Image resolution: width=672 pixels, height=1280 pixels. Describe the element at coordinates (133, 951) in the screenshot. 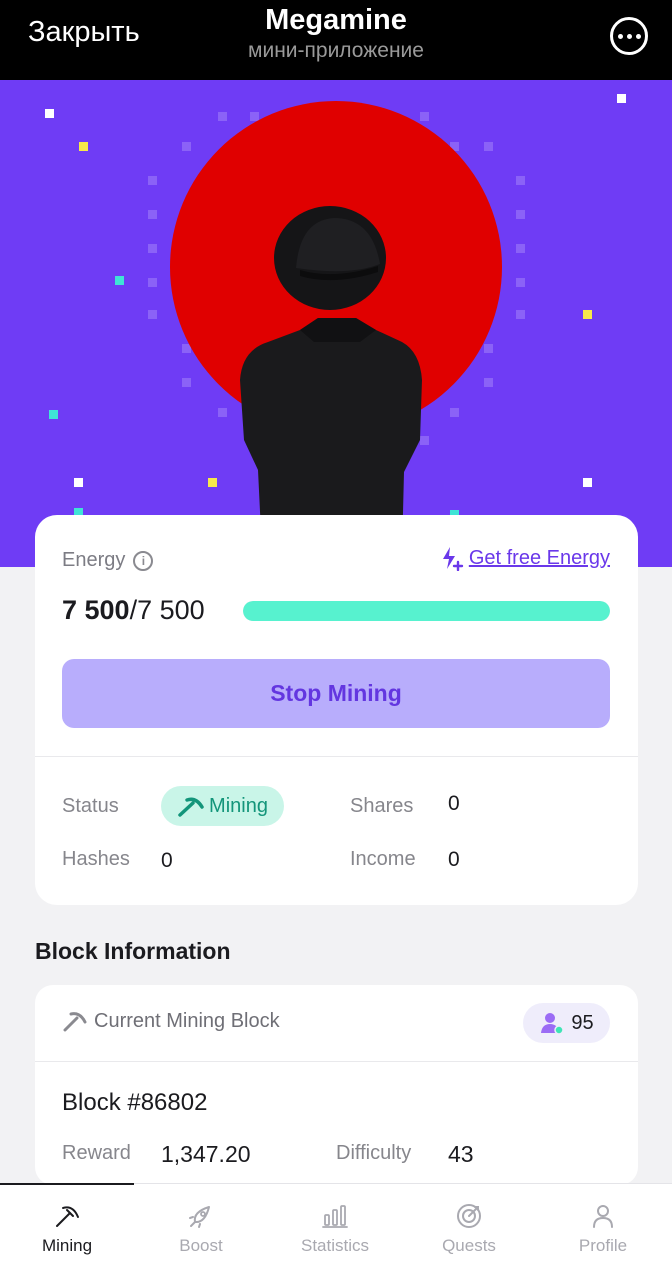

I see `block-info-title: Block Information` at that location.